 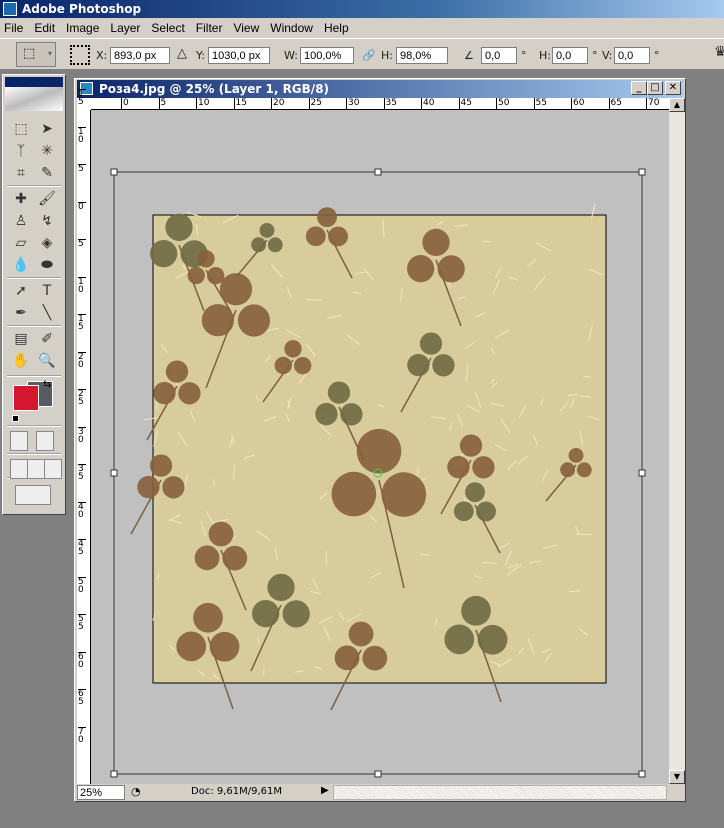 I want to click on menu-layer: Layer, so click(x=125, y=28).